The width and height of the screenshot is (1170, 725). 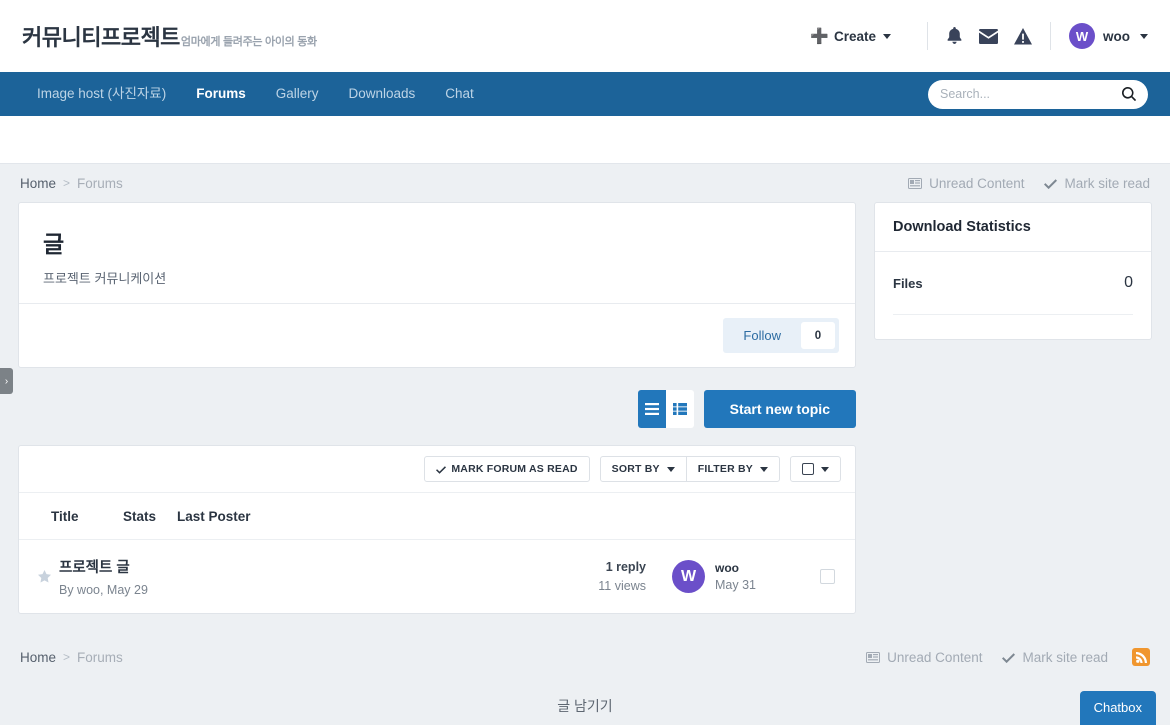 What do you see at coordinates (818, 335) in the screenshot?
I see `follow-count-badge: 0` at bounding box center [818, 335].